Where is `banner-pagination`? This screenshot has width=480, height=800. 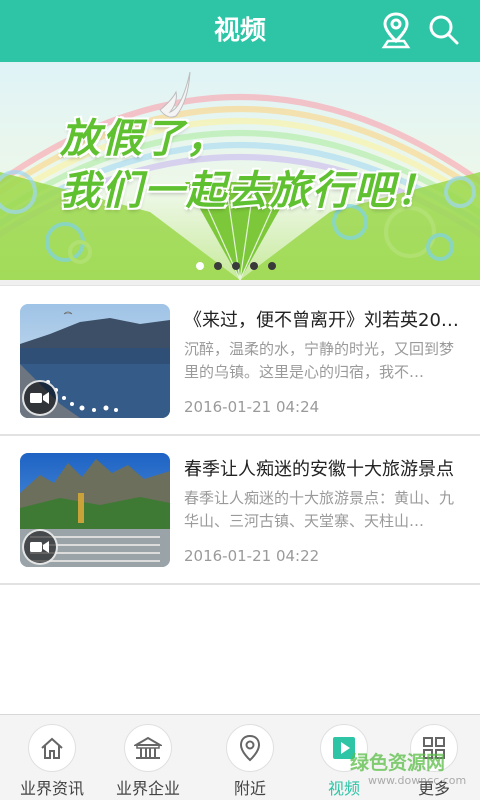
banner-pagination is located at coordinates (236, 266).